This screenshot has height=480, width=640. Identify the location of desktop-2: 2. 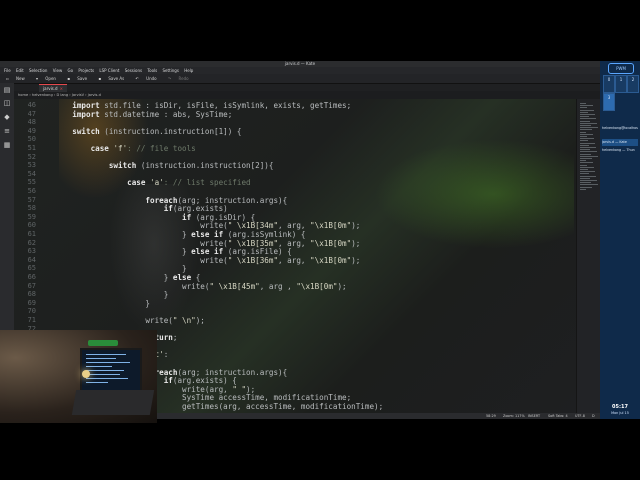
(633, 84).